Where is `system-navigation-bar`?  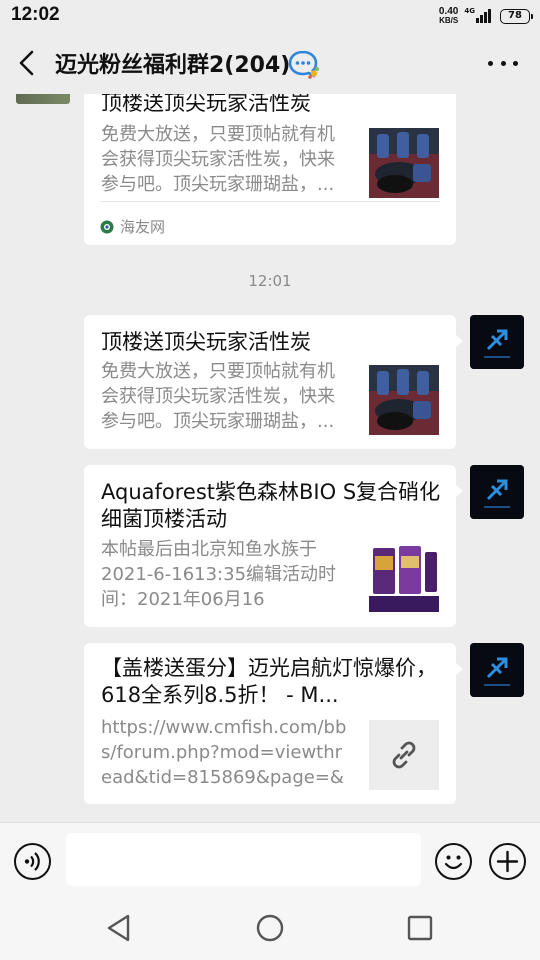 system-navigation-bar is located at coordinates (270, 929).